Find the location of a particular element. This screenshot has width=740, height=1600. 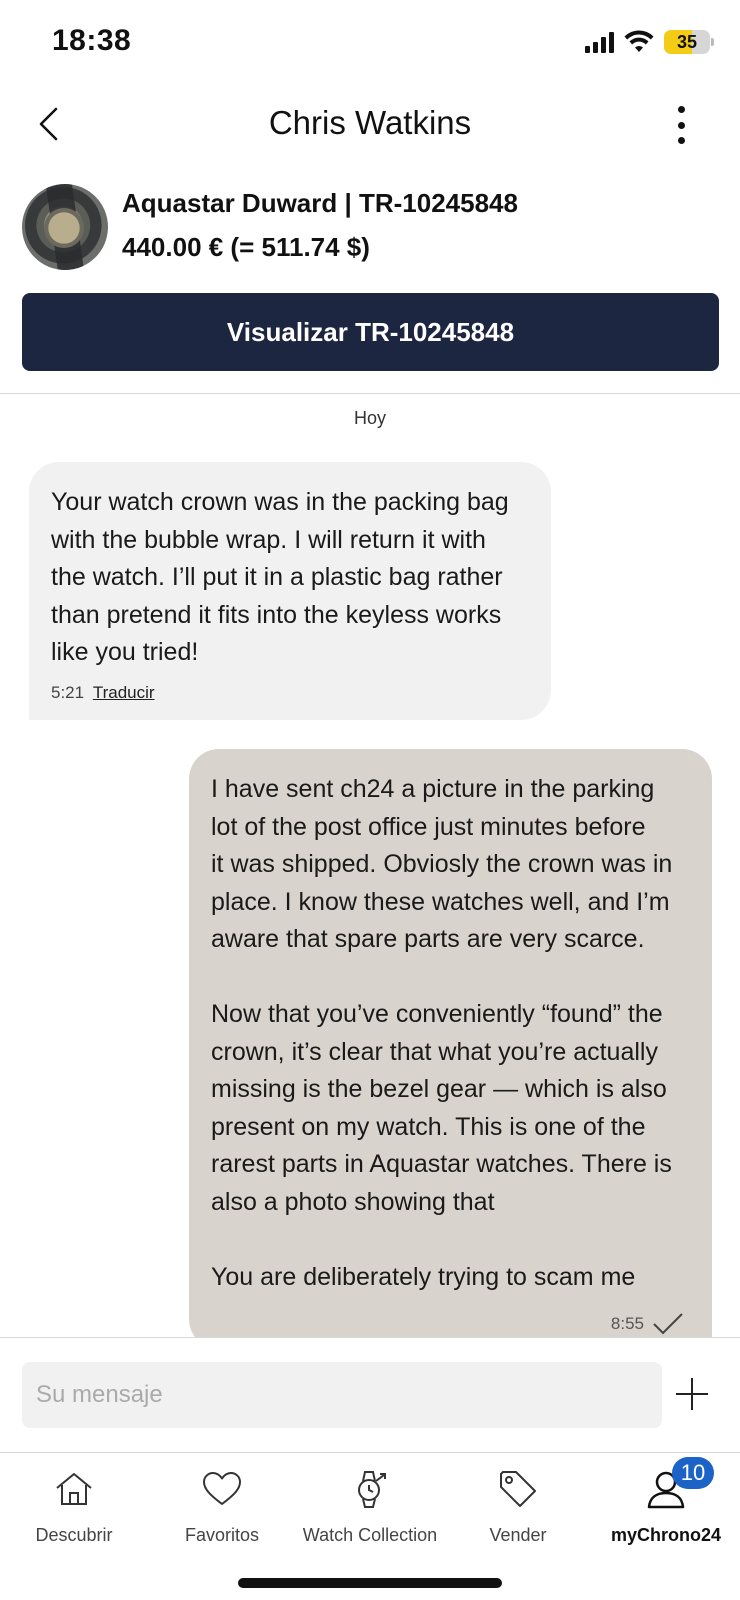

divider is located at coordinates (370, 393).